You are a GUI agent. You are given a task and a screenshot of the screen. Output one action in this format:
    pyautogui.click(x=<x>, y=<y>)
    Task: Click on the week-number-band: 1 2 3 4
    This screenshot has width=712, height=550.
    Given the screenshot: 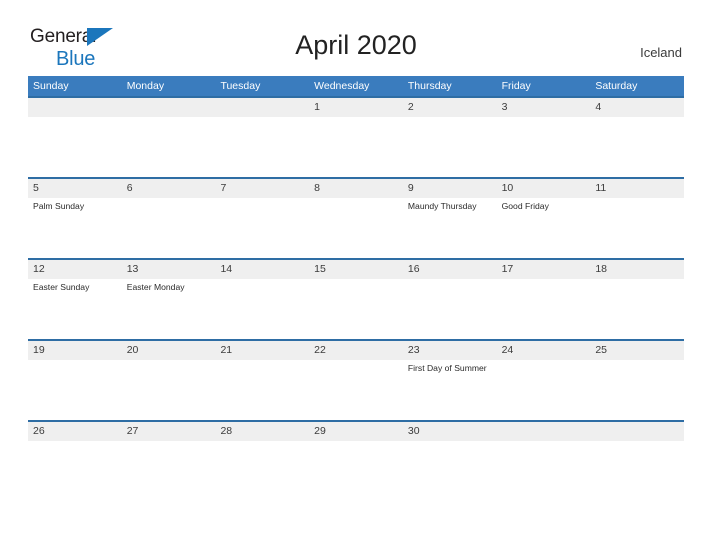 What is the action you would take?
    pyautogui.click(x=356, y=107)
    